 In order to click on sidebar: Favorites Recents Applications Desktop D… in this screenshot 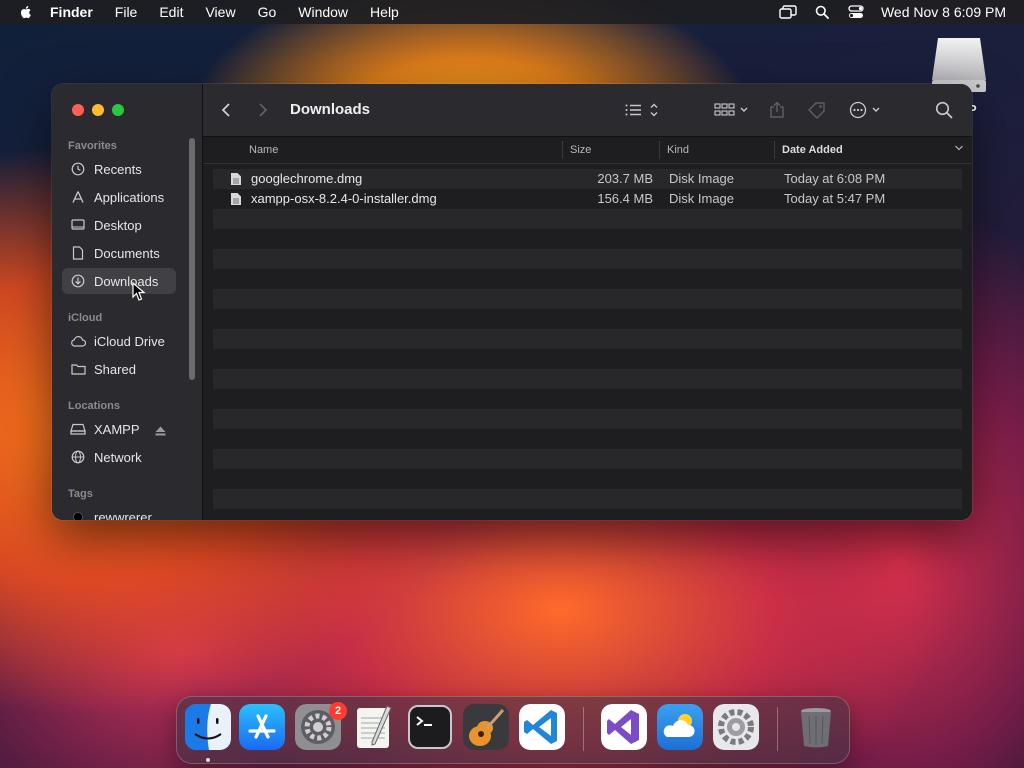, I will do `click(127, 302)`.